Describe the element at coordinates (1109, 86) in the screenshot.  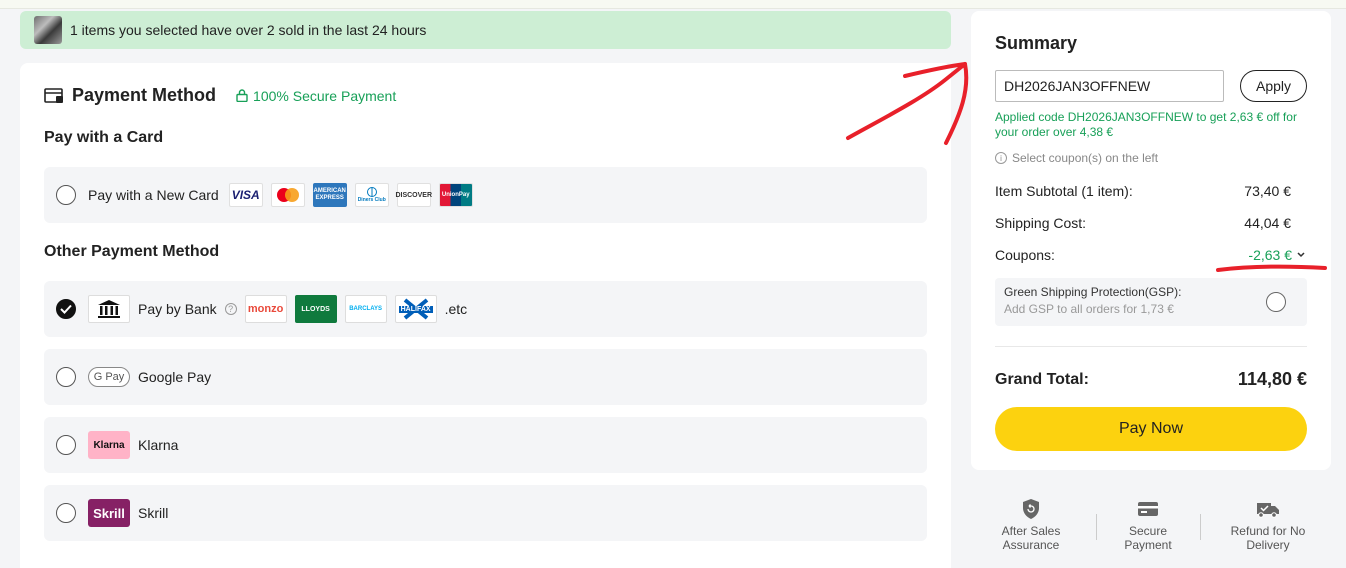
I see `coupon-input` at that location.